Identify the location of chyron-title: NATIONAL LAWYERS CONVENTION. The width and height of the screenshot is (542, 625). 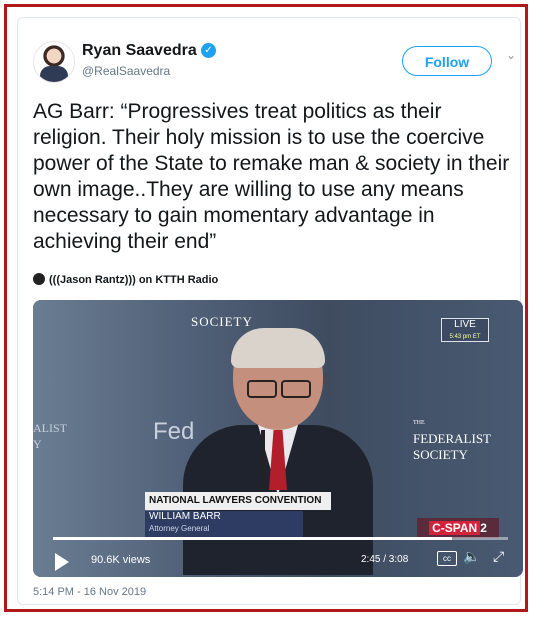
(238, 501).